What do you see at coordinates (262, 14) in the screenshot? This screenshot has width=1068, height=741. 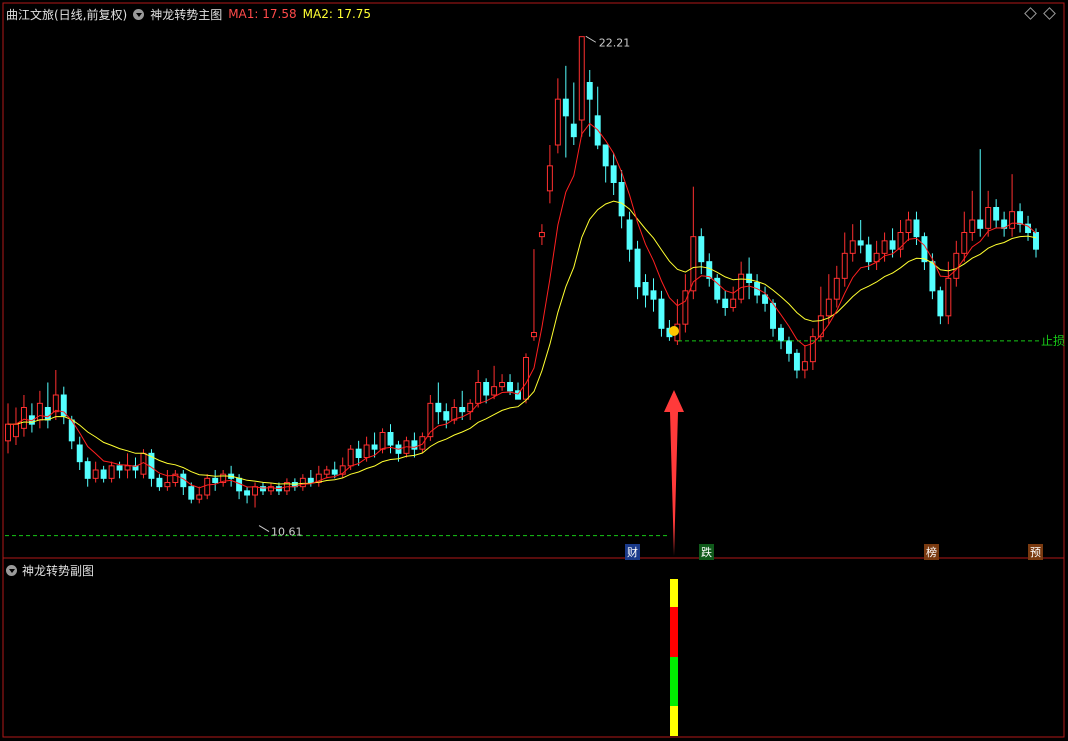 I see `ma1-value: MA1: 17.58` at bounding box center [262, 14].